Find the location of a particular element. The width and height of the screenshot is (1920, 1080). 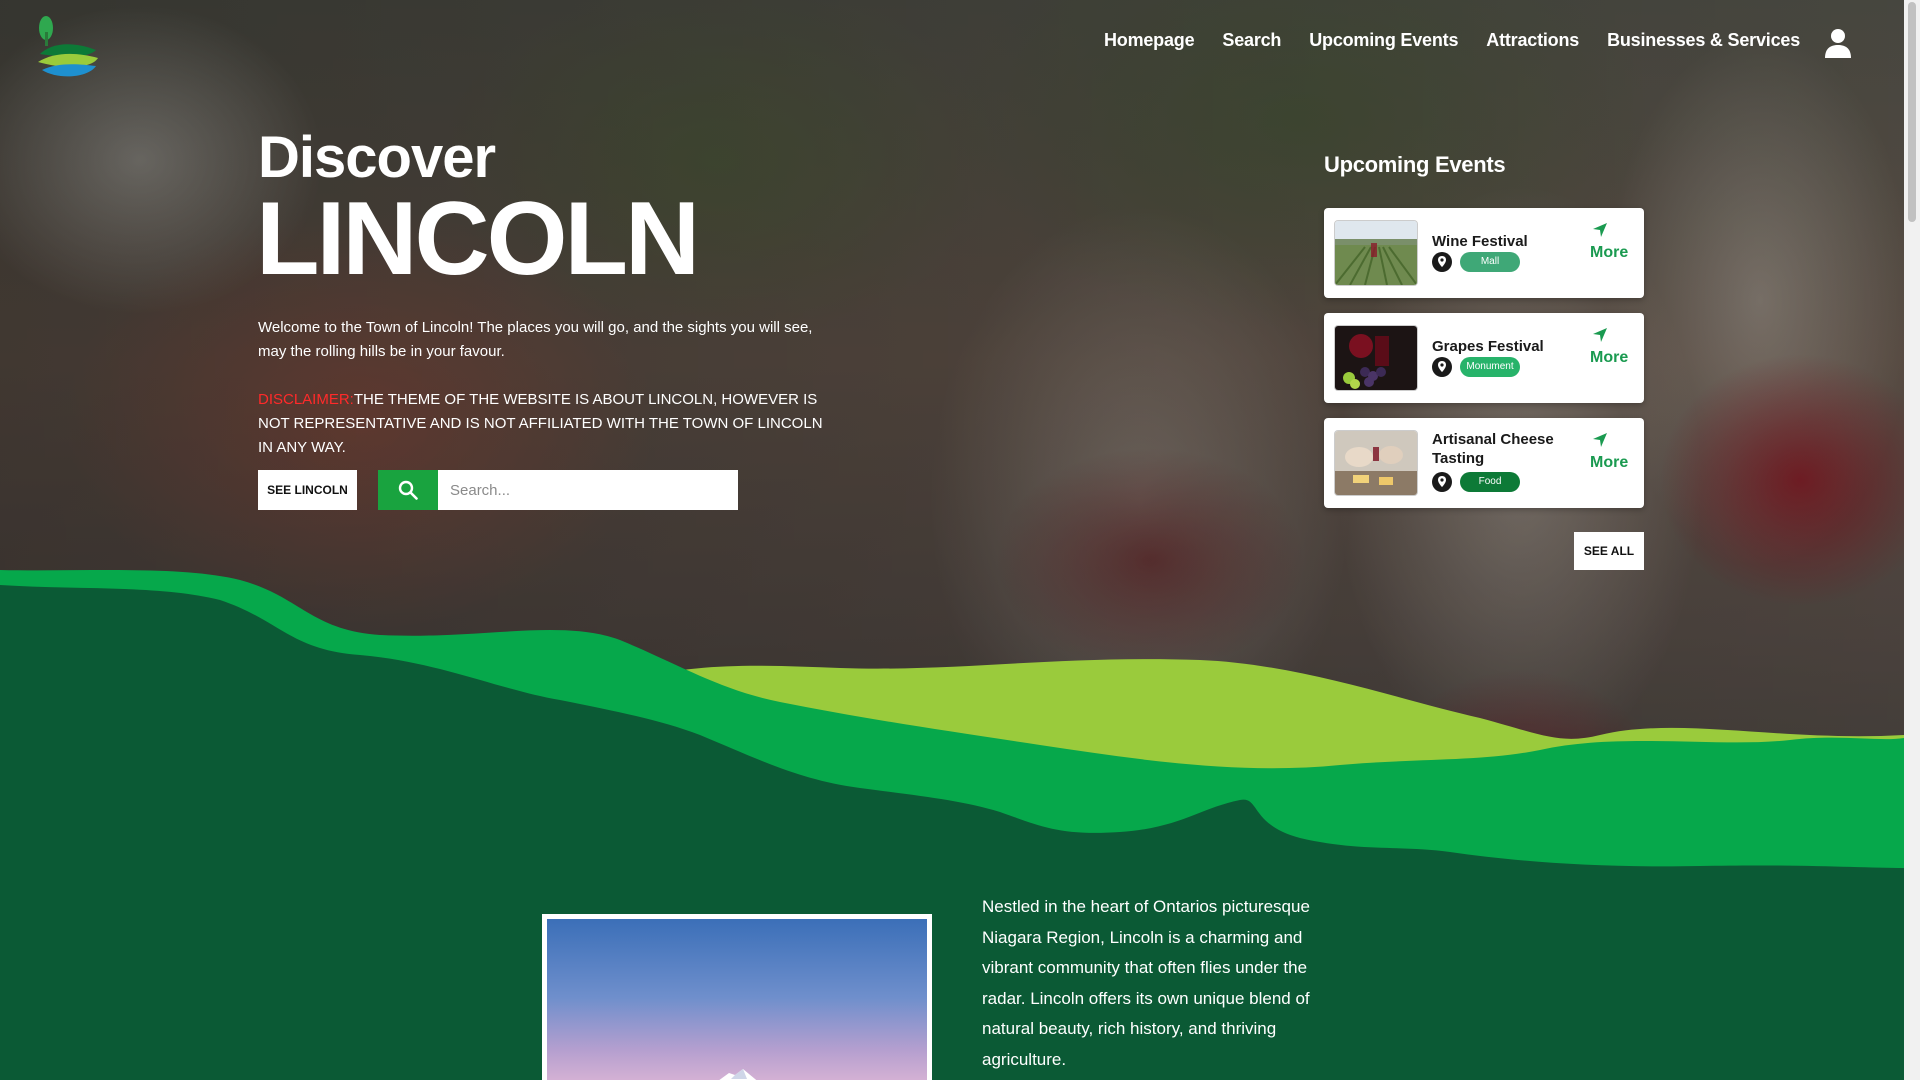

nav-search: Search is located at coordinates (1251, 40).